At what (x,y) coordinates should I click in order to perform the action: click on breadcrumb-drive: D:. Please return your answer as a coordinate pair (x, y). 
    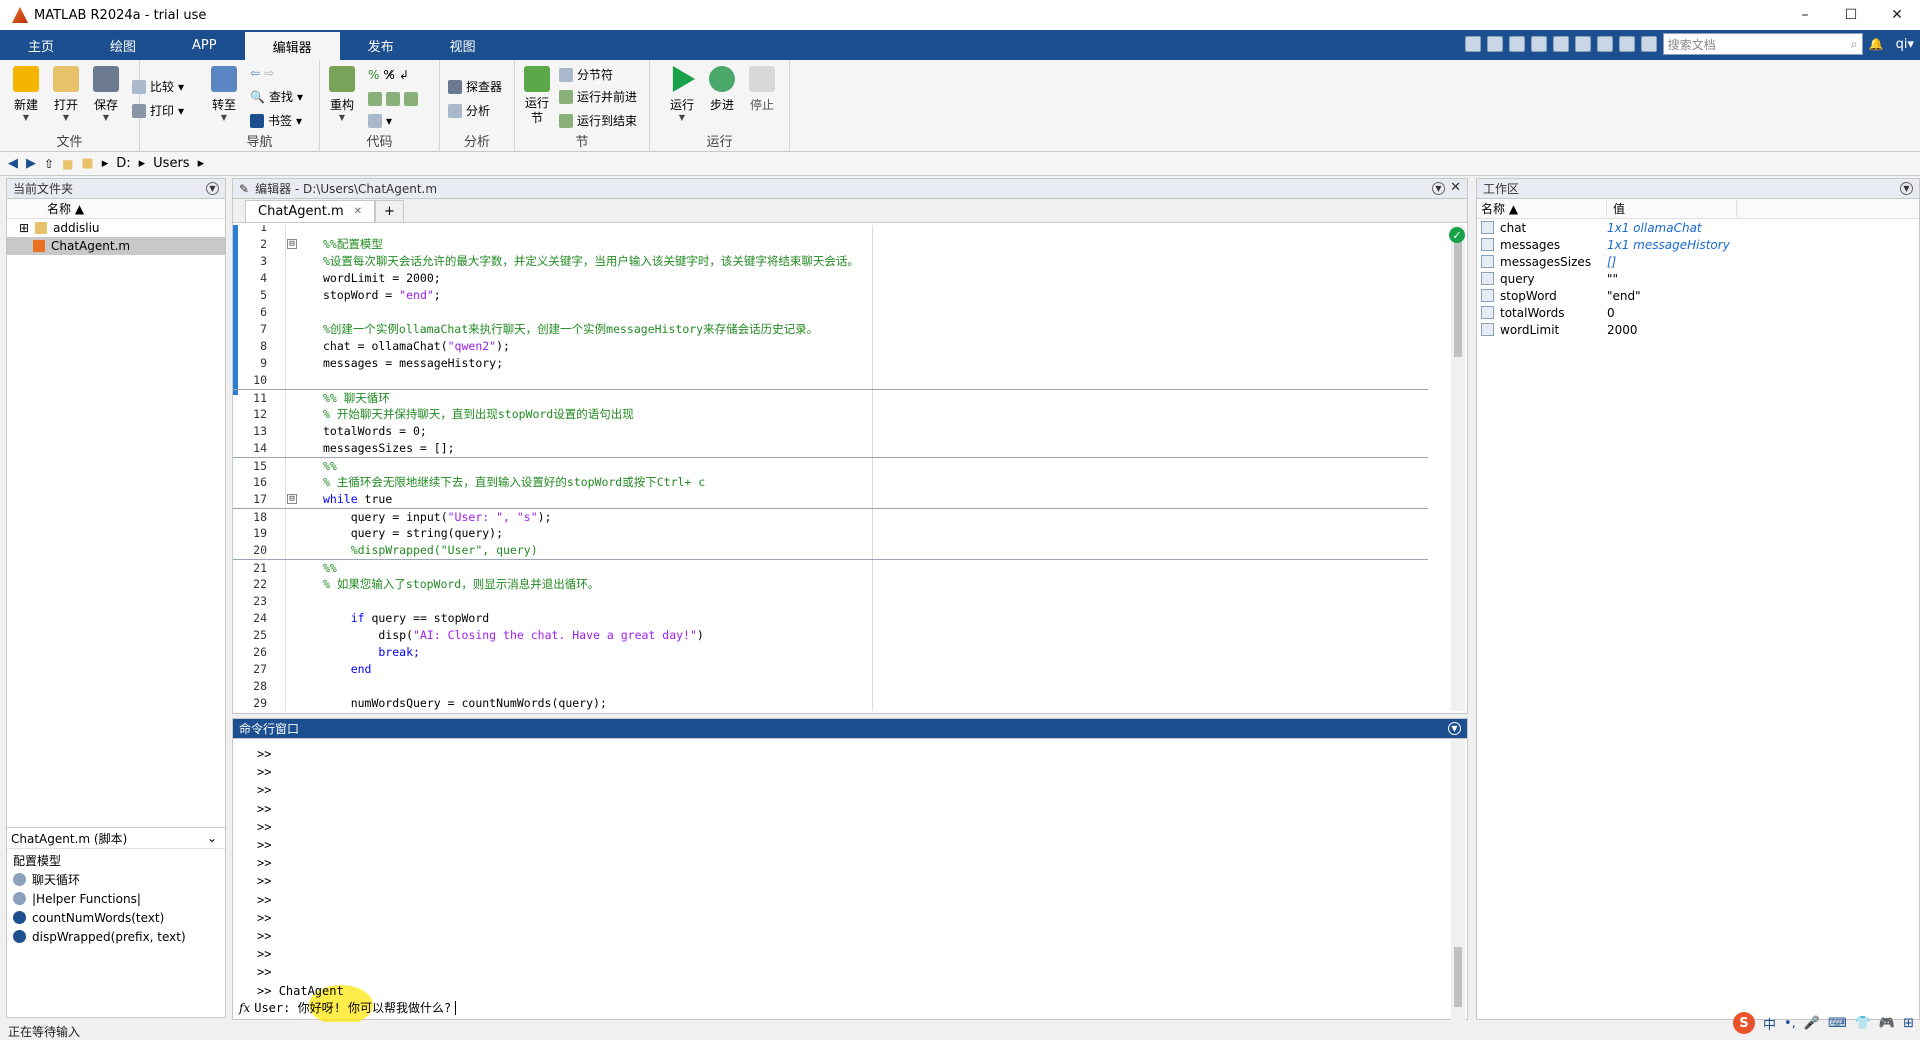
    Looking at the image, I should click on (123, 163).